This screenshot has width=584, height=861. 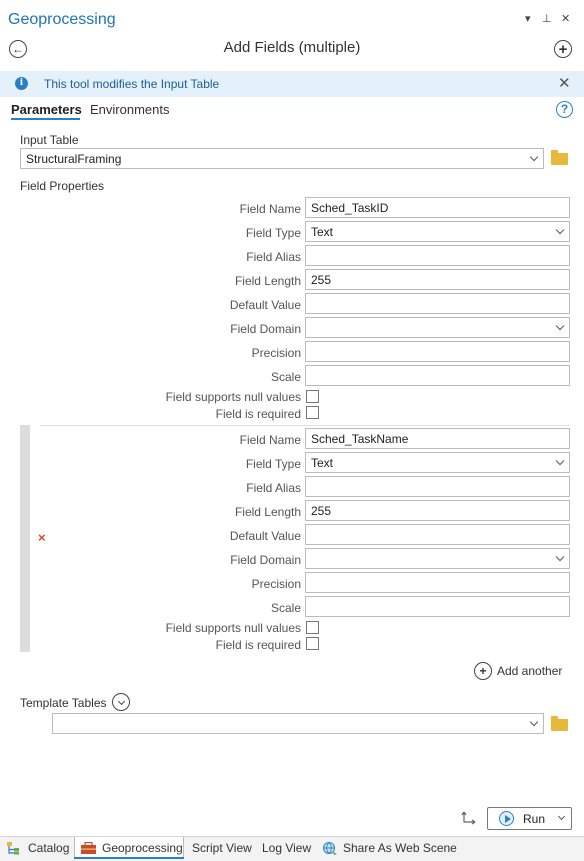 What do you see at coordinates (400, 848) in the screenshot?
I see `bottom-tab-share-as-web-scene: Share As Web Scene` at bounding box center [400, 848].